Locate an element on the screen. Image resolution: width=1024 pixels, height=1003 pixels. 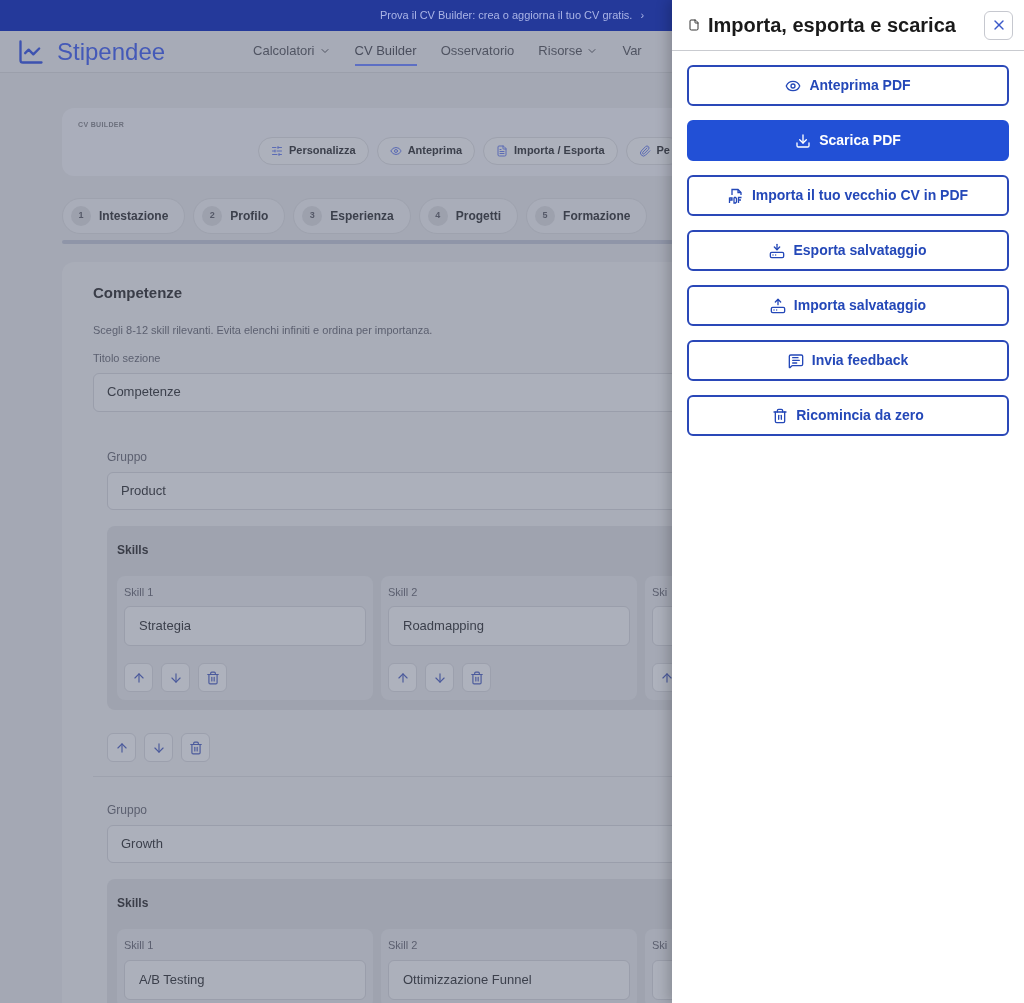
eye-icon is located at coordinates (395, 150).